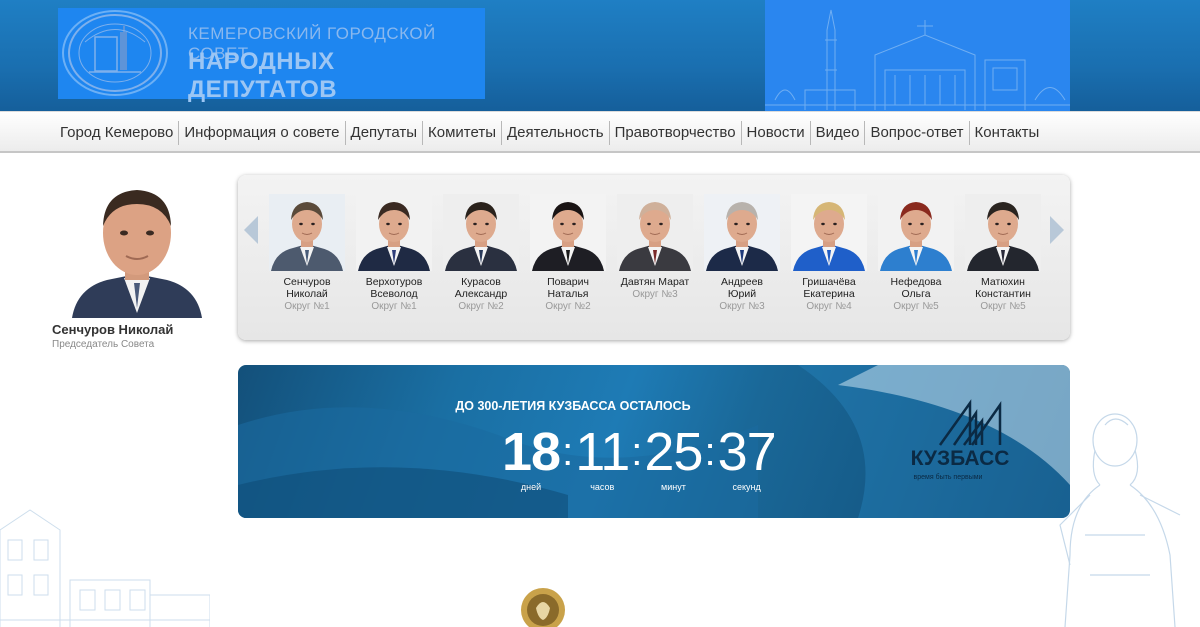 This screenshot has width=1200, height=627. Describe the element at coordinates (568, 294) in the screenshot. I see `deputy-firstname: Наталья` at that location.